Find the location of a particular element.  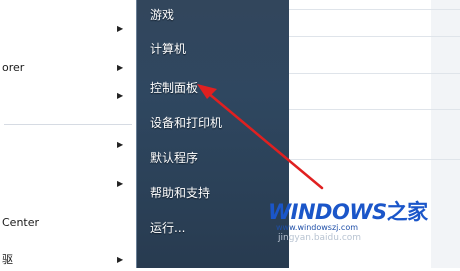

program-label: orer is located at coordinates (13, 67).